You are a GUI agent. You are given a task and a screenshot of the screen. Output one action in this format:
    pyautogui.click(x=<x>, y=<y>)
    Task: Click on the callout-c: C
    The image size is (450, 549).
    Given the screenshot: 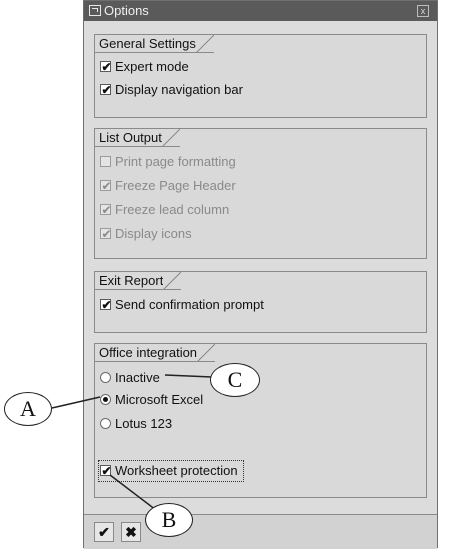 What is the action you would take?
    pyautogui.click(x=235, y=380)
    